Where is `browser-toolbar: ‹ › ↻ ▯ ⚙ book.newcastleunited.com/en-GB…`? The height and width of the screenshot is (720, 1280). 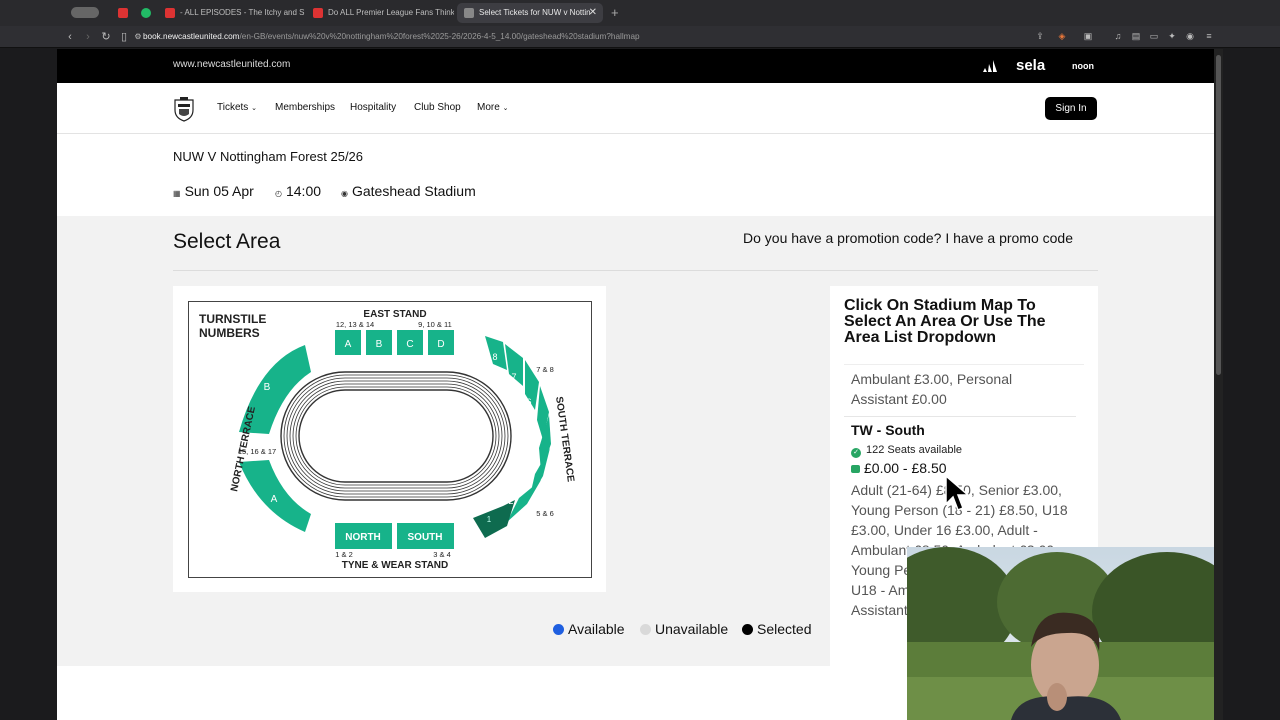 browser-toolbar: ‹ › ↻ ▯ ⚙ book.newcastleunited.com/en-GB… is located at coordinates (640, 37).